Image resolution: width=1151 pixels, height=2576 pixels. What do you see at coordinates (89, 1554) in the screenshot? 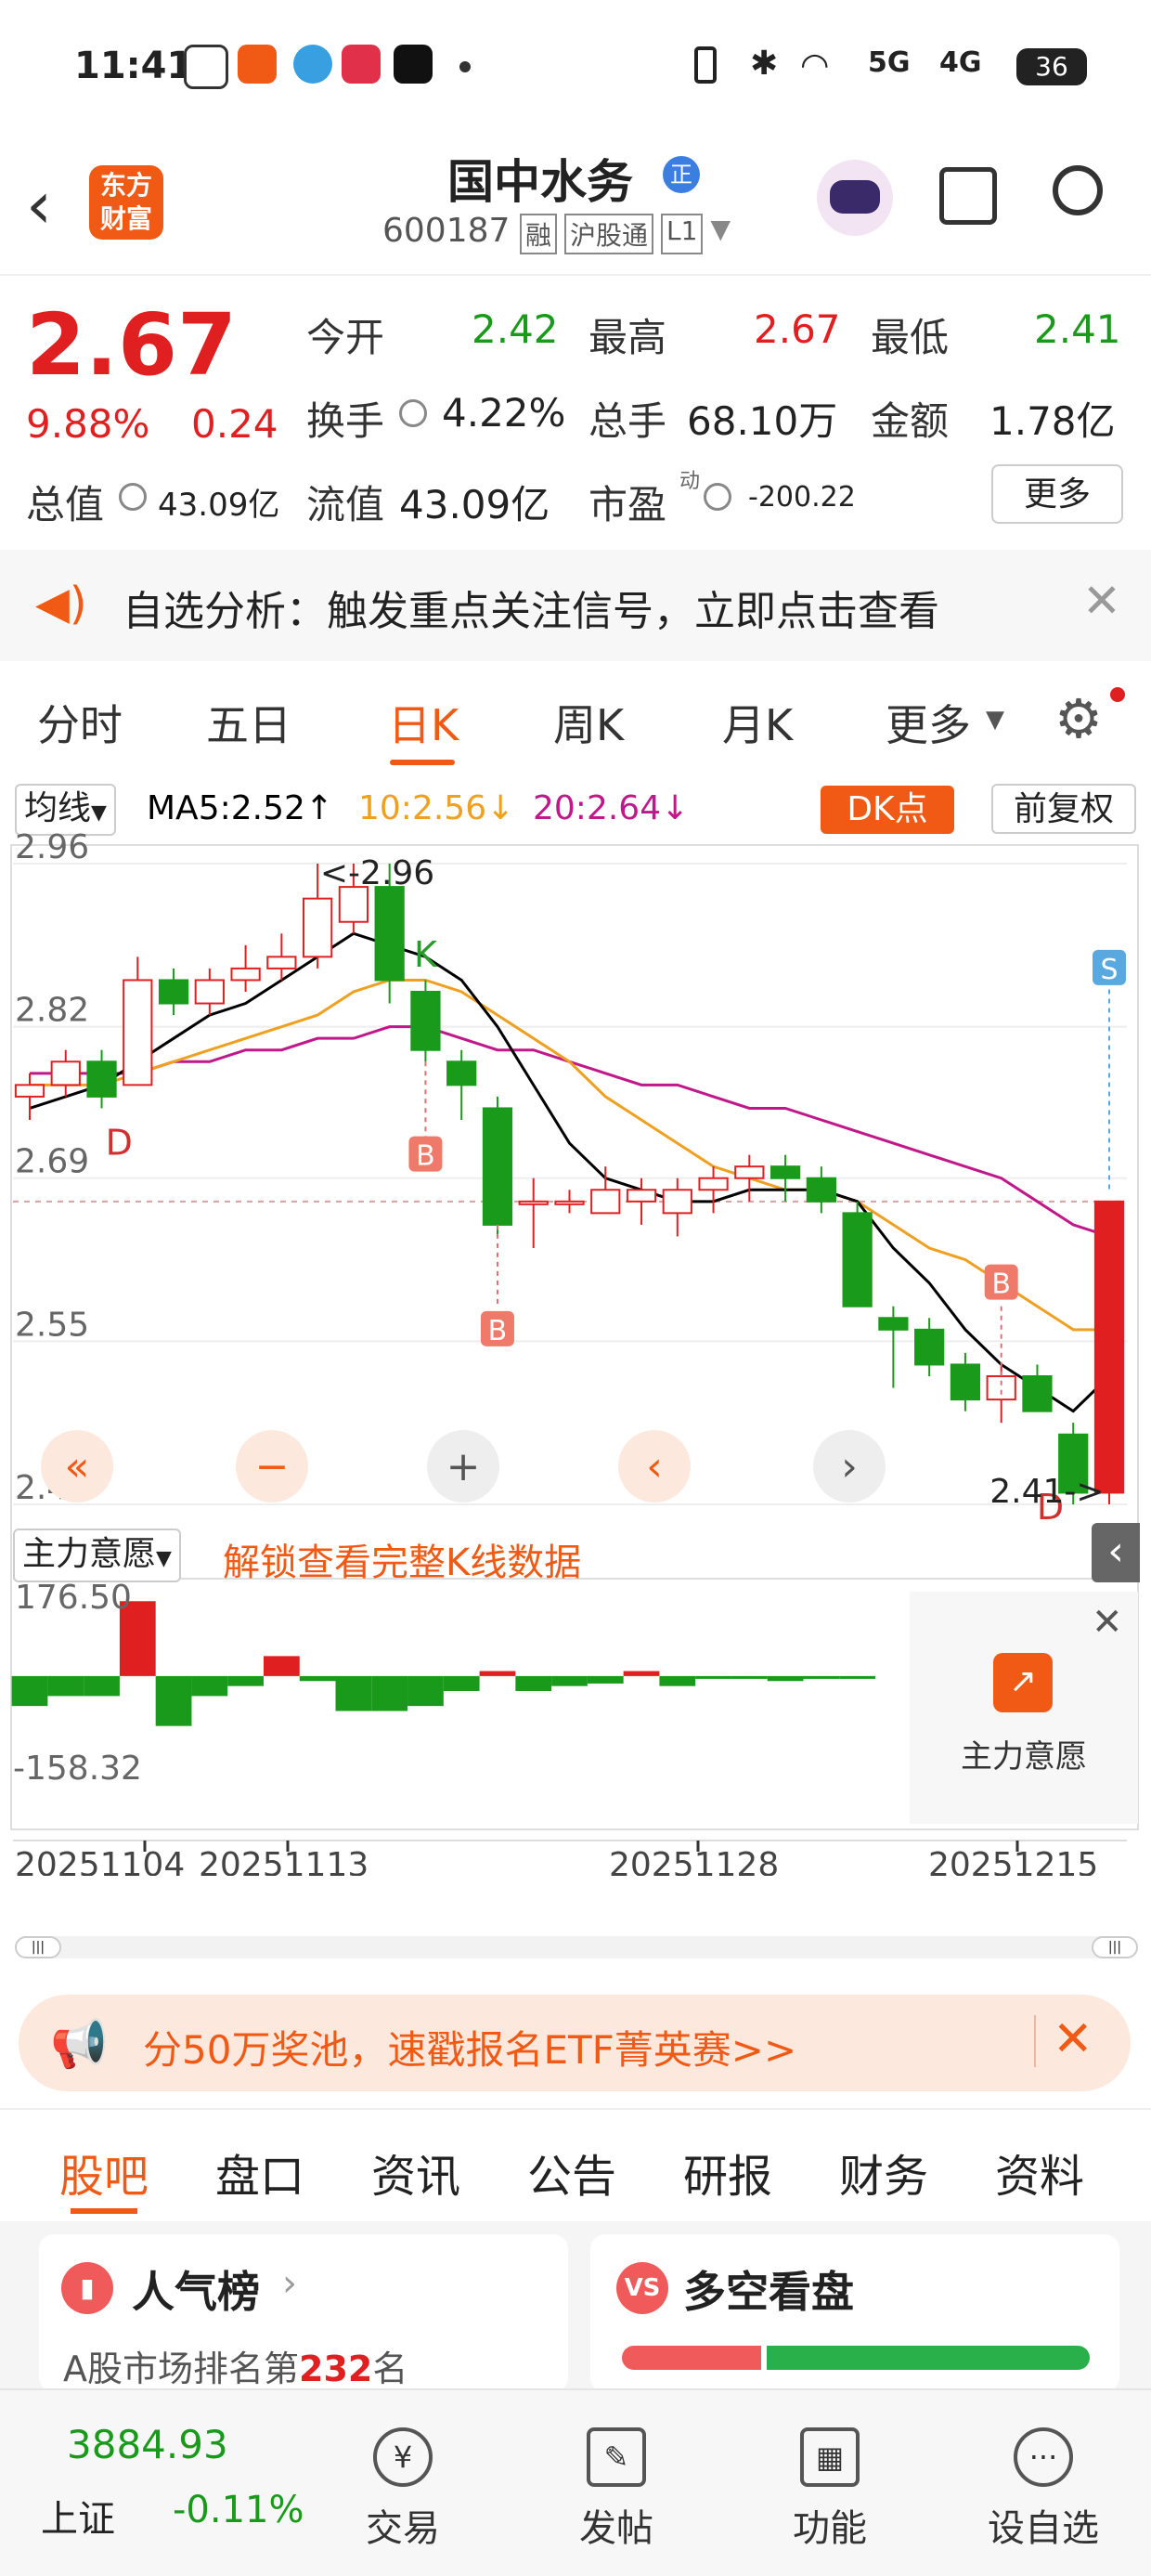
I see `indicator-selector-label: 主力意愿` at bounding box center [89, 1554].